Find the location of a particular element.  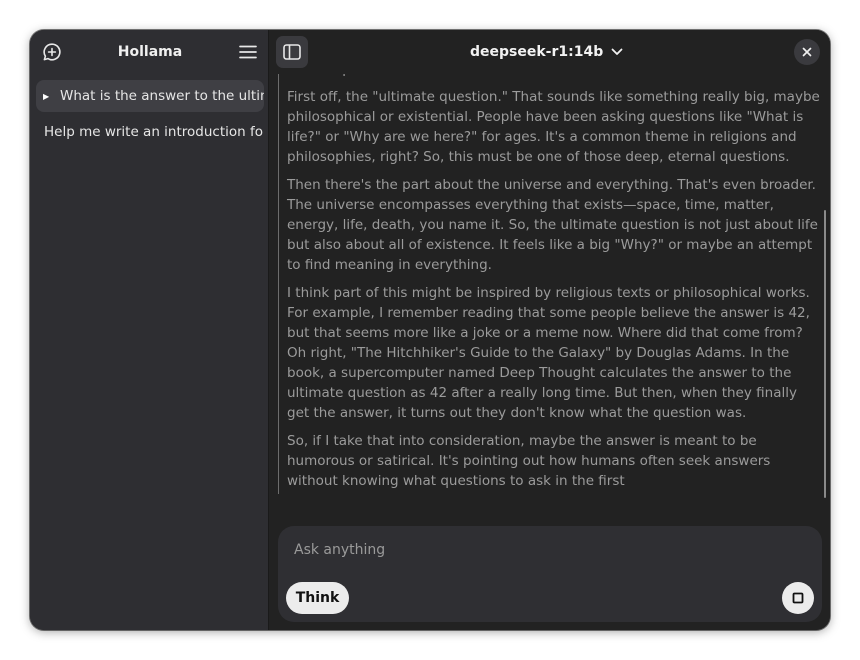

expand-triangle-icon: ▶ is located at coordinates (48, 96).